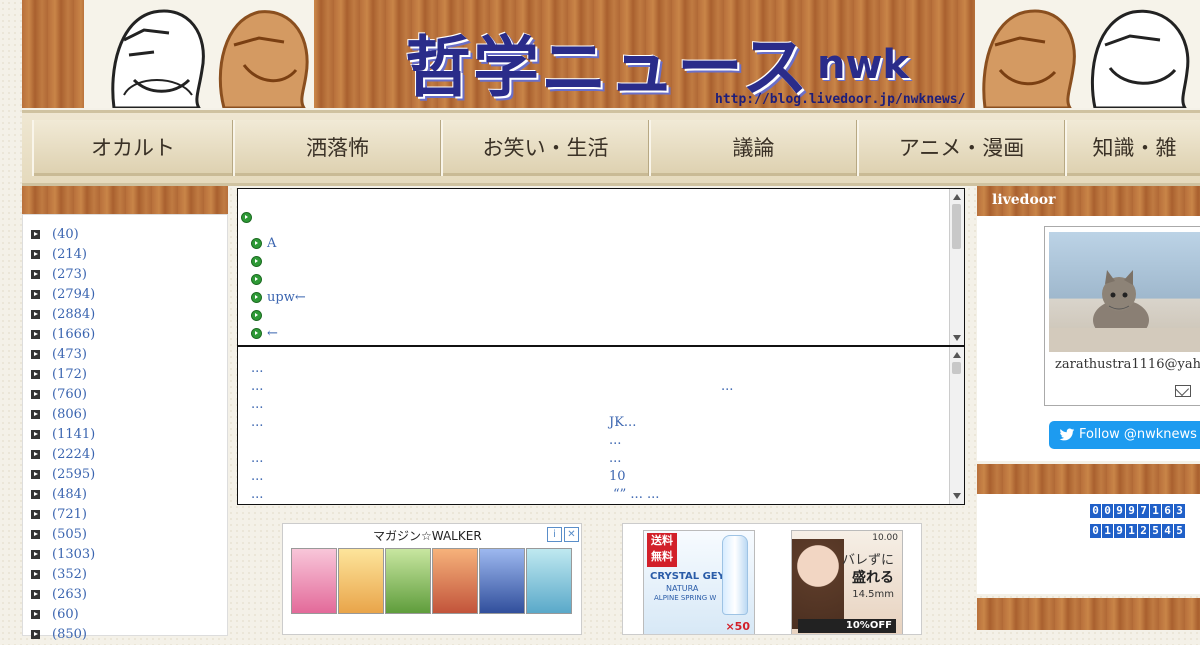 This screenshot has width=1200, height=645. Describe the element at coordinates (1124, 435) in the screenshot. I see `twitter-follow-button: Follow @nwknews` at that location.